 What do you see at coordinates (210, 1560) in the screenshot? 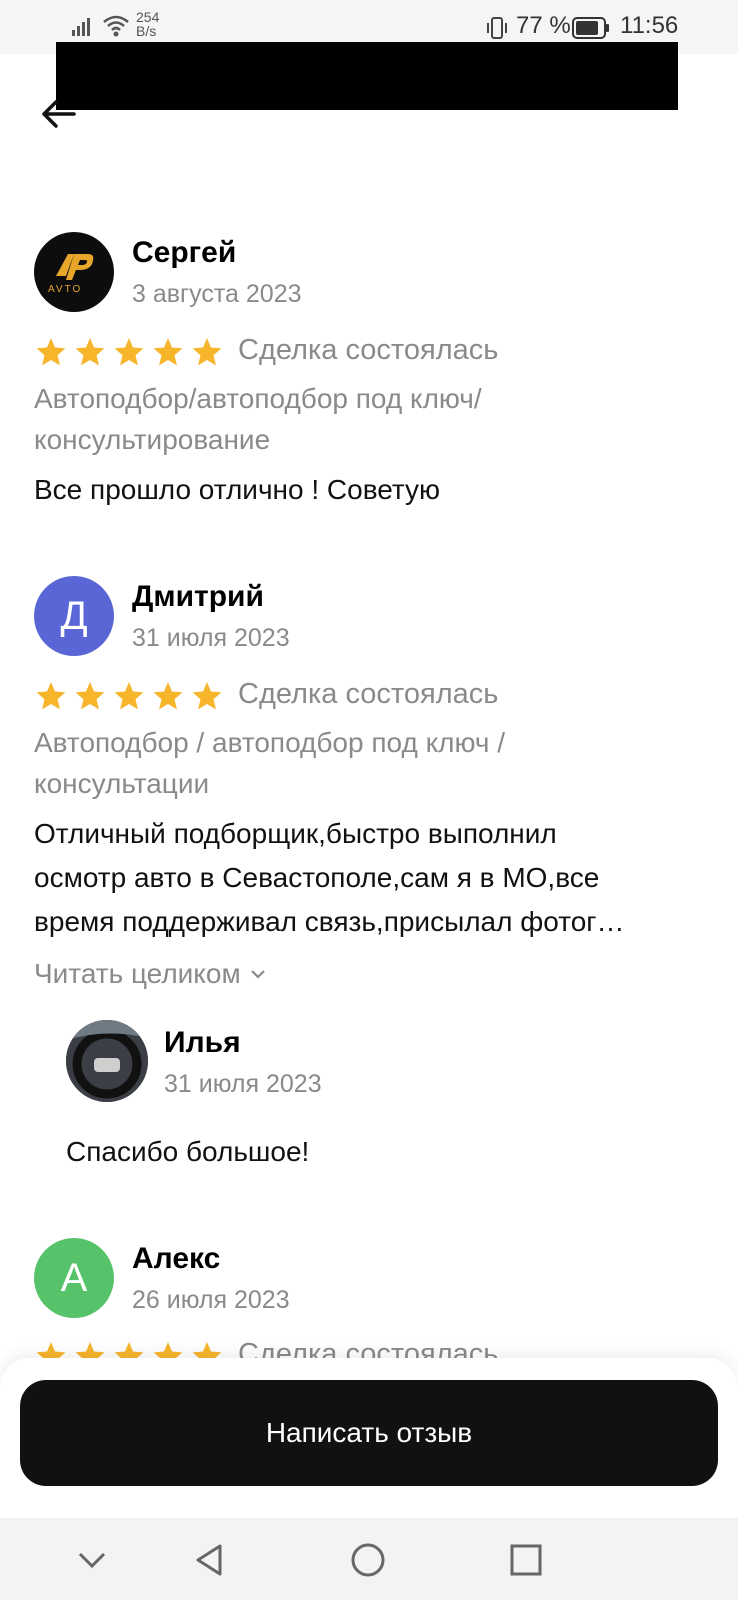
I see `back-triangle-icon` at bounding box center [210, 1560].